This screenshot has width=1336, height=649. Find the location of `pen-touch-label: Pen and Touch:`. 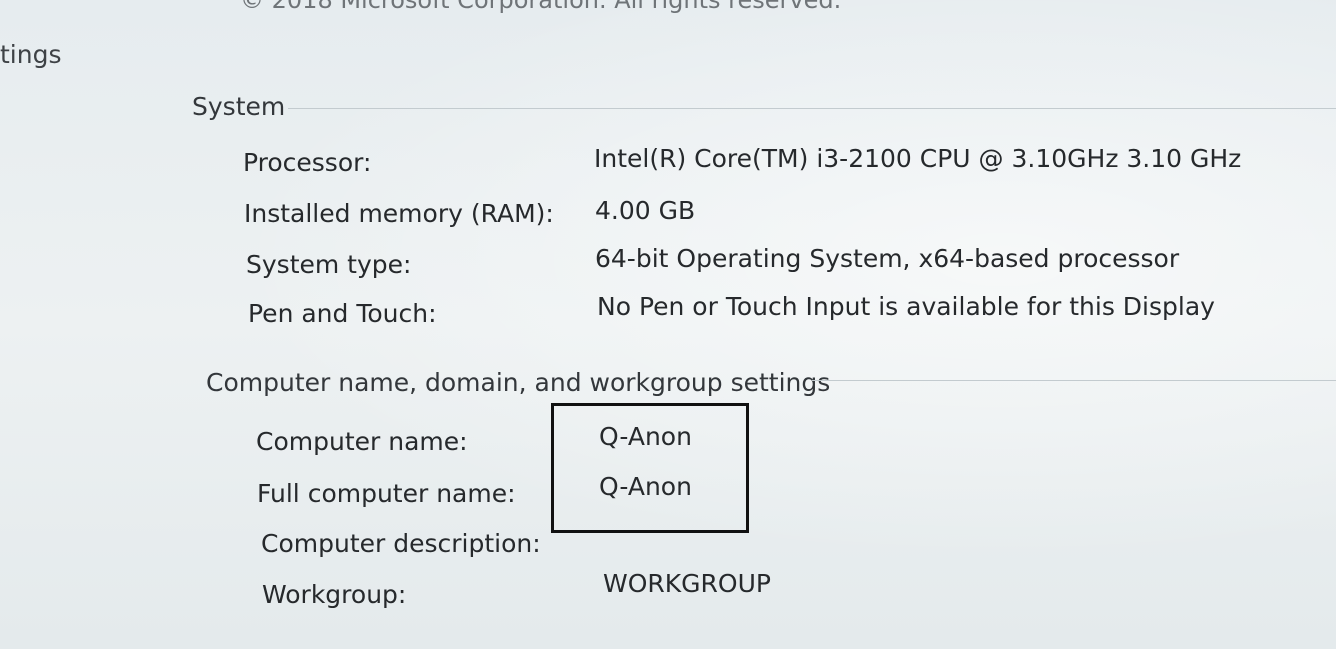

pen-touch-label: Pen and Touch: is located at coordinates (342, 313).